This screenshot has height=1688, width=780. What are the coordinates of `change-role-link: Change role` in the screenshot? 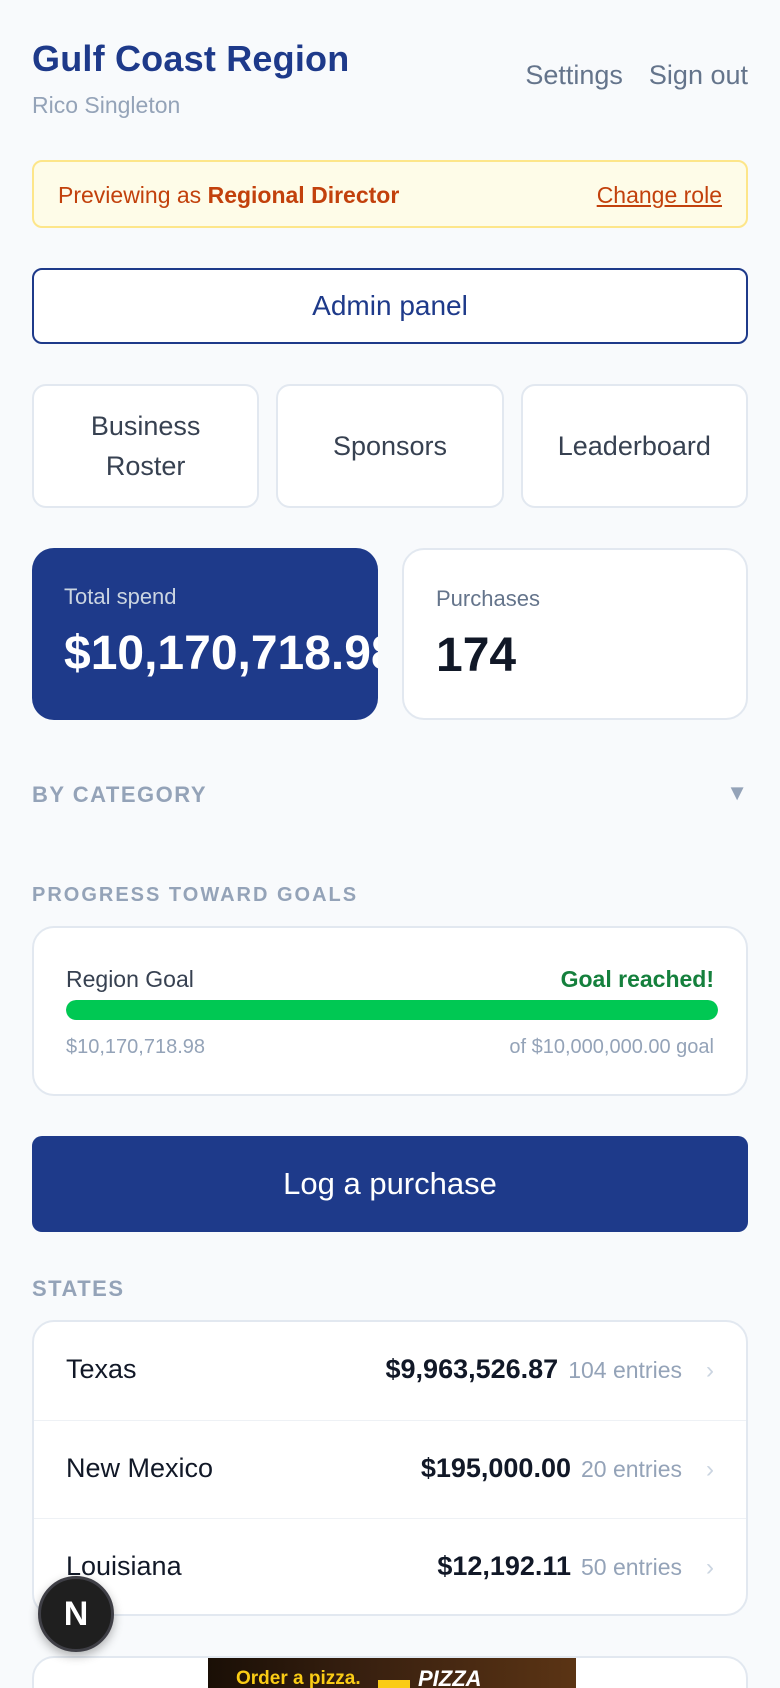 It's located at (659, 195).